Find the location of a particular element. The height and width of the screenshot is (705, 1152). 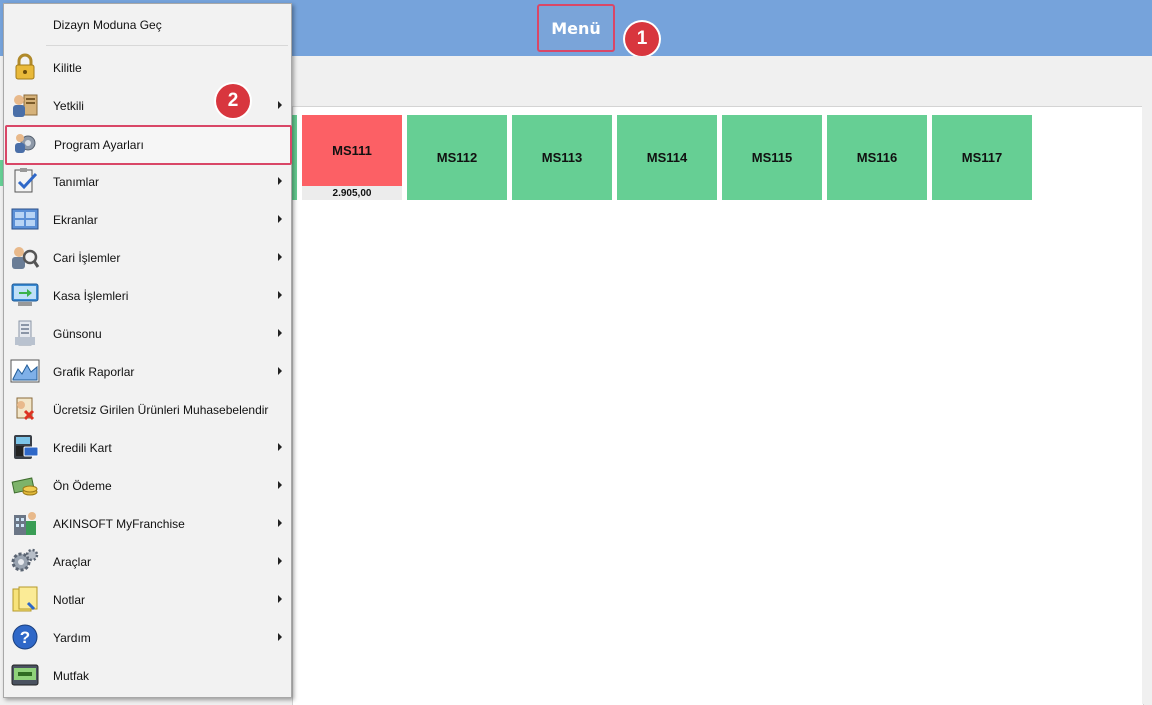

menu-item-free-products-accounting: Ücretsiz Girilen Ürünleri Muhasebelendir is located at coordinates (147, 410).